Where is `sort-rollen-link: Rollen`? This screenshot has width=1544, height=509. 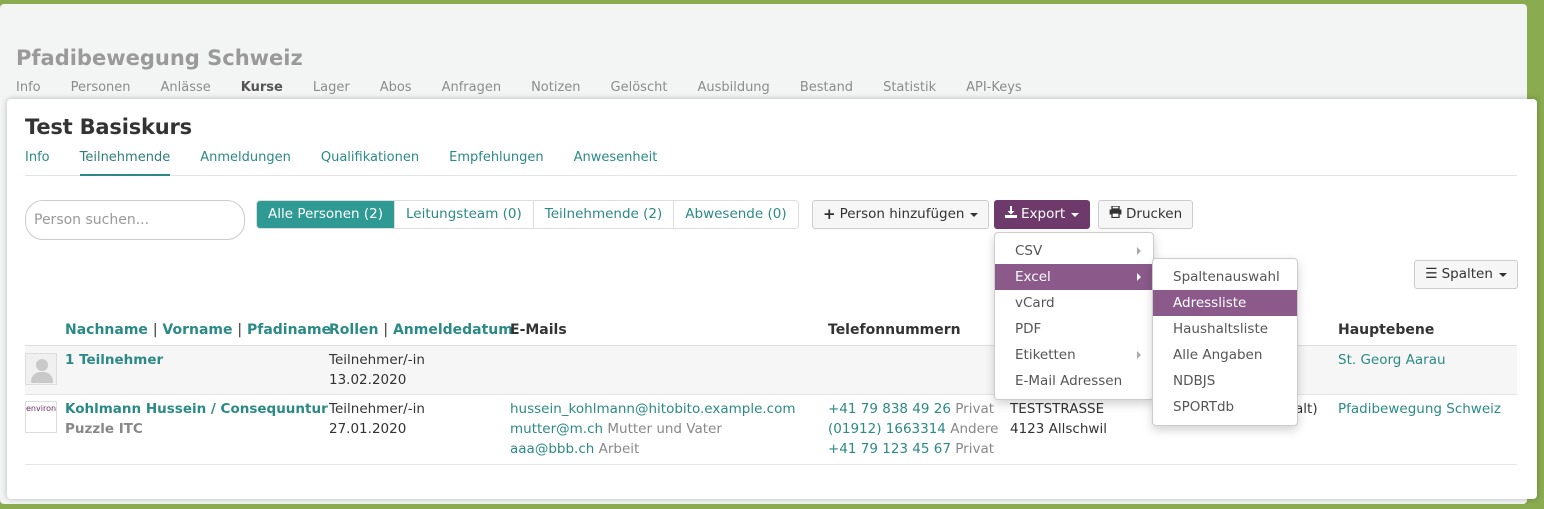
sort-rollen-link: Rollen is located at coordinates (353, 330).